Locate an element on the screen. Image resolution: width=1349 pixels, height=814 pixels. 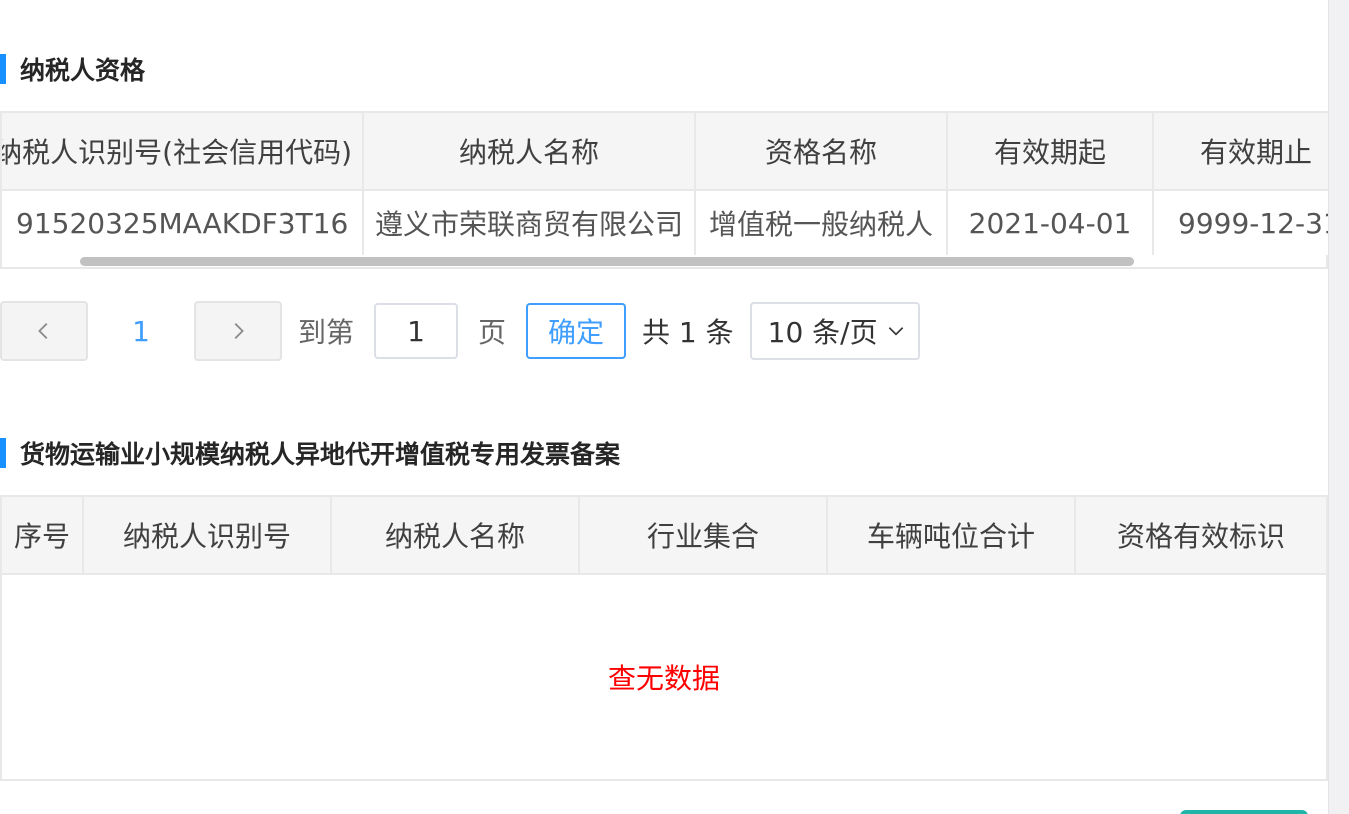
column-header: 资格有效标识 is located at coordinates (1202, 536).